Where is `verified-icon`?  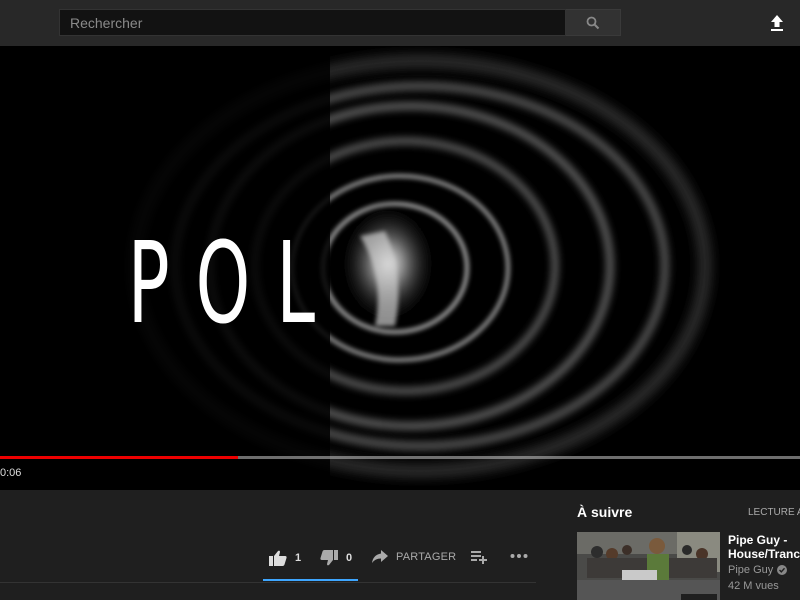 verified-icon is located at coordinates (782, 570).